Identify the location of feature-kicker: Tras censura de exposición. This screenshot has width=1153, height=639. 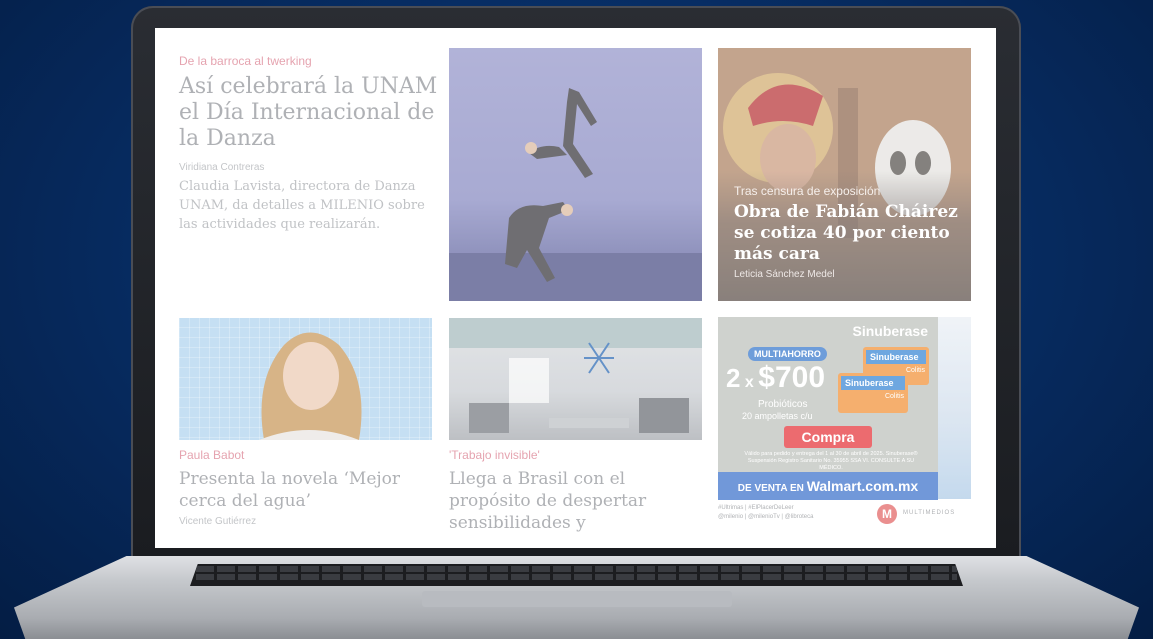
(807, 191).